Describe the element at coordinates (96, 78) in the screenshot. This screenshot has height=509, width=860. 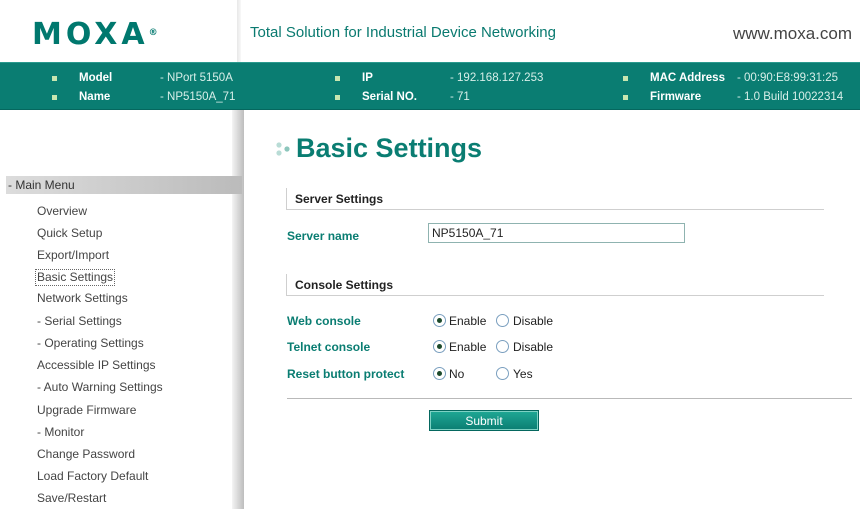
I see `info-model-label: Model` at that location.